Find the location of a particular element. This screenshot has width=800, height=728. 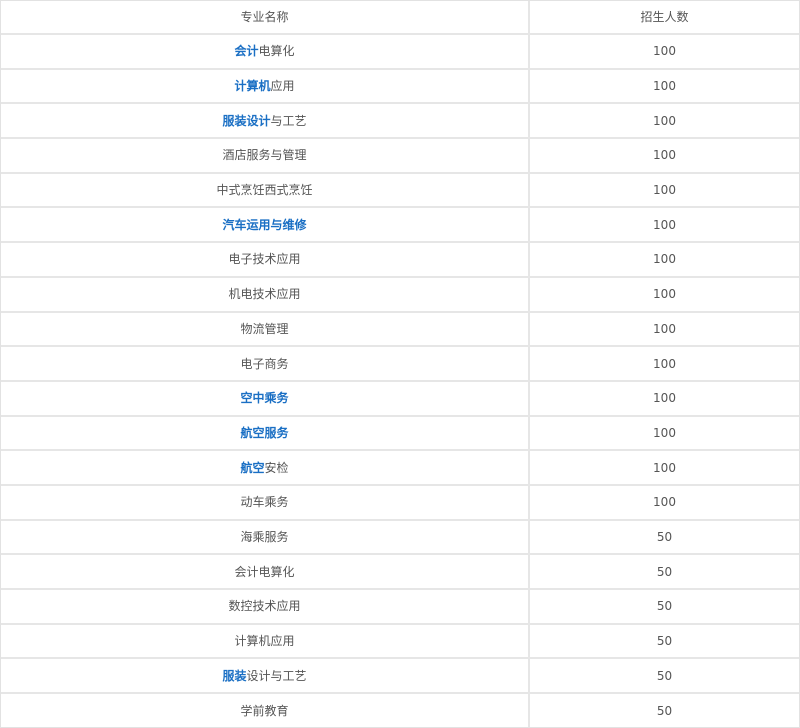

major-name-cell: 电子技术应用 is located at coordinates (265, 260).